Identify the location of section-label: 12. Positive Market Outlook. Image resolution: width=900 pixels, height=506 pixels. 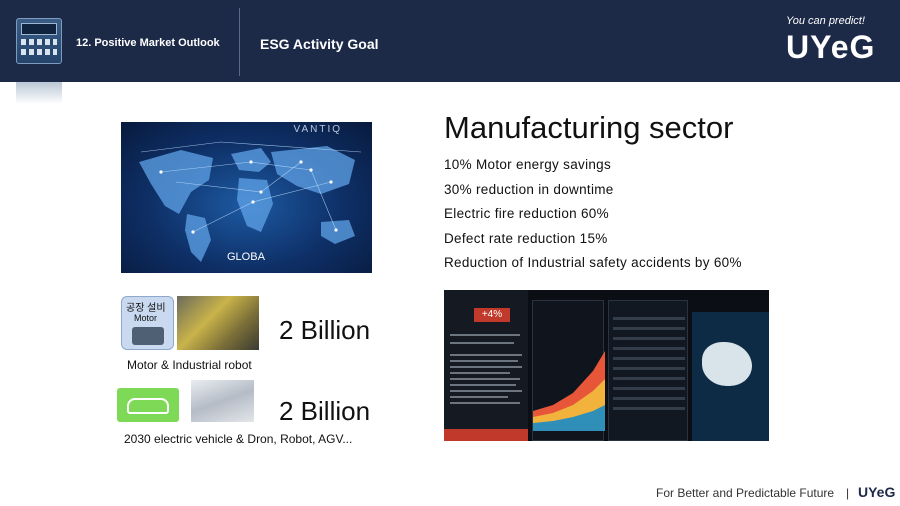
(148, 43).